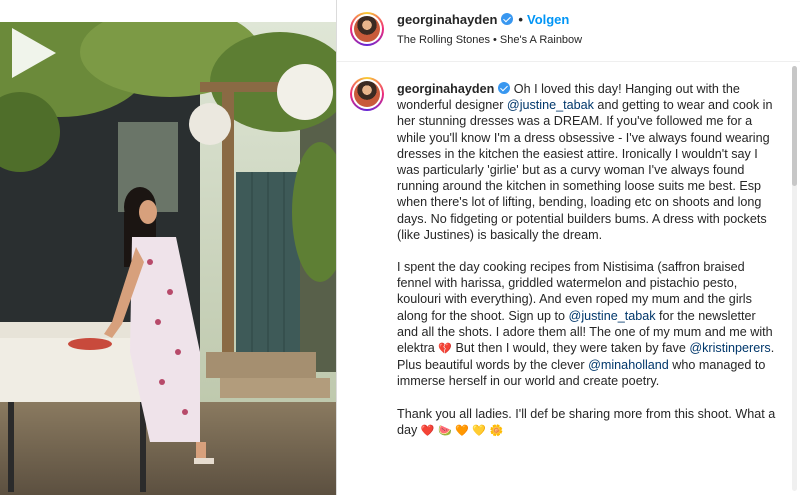 This screenshot has height=495, width=800. I want to click on scrollbar-thumb, so click(794, 126).